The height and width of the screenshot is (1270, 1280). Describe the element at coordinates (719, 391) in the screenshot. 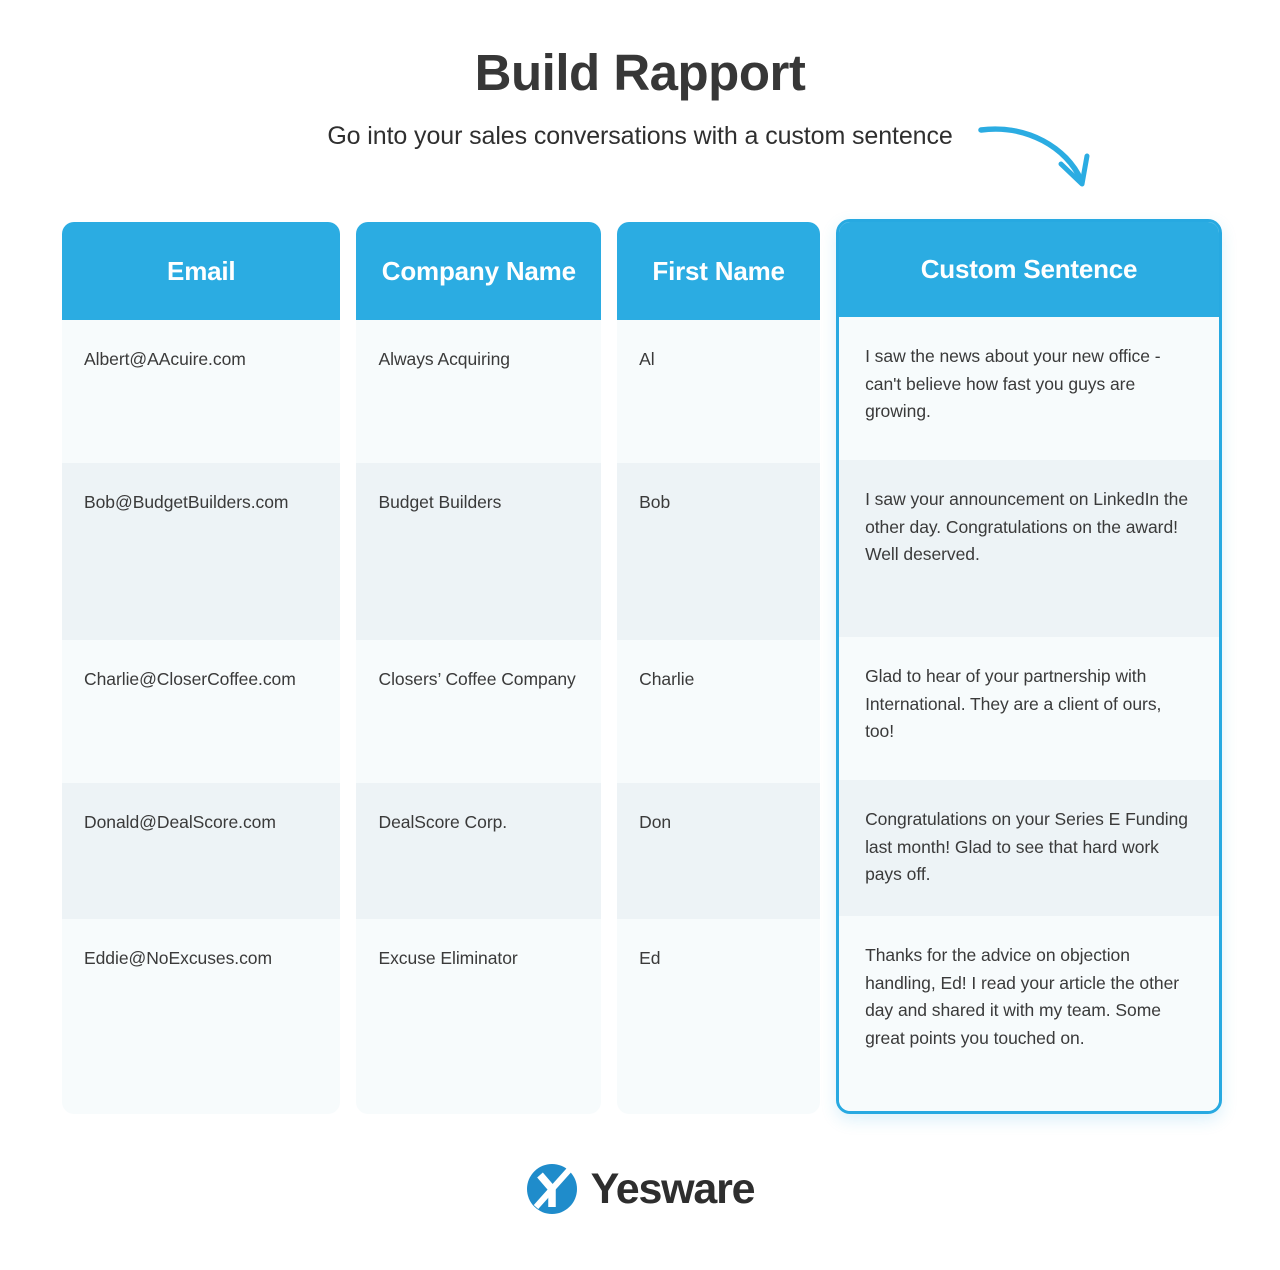

I see `table-cell-first-name: Al` at that location.